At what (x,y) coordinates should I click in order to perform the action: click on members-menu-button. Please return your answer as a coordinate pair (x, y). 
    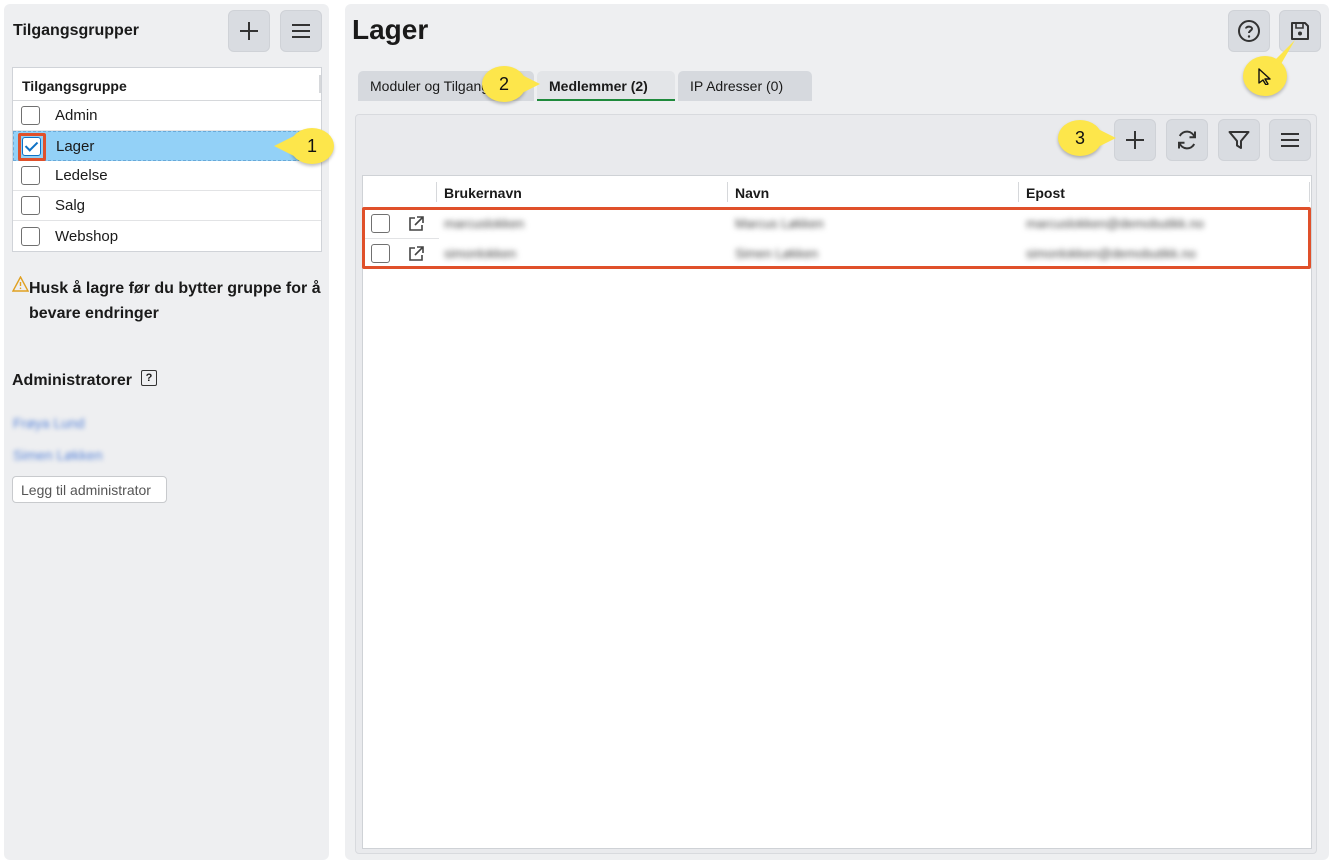
    Looking at the image, I should click on (1290, 140).